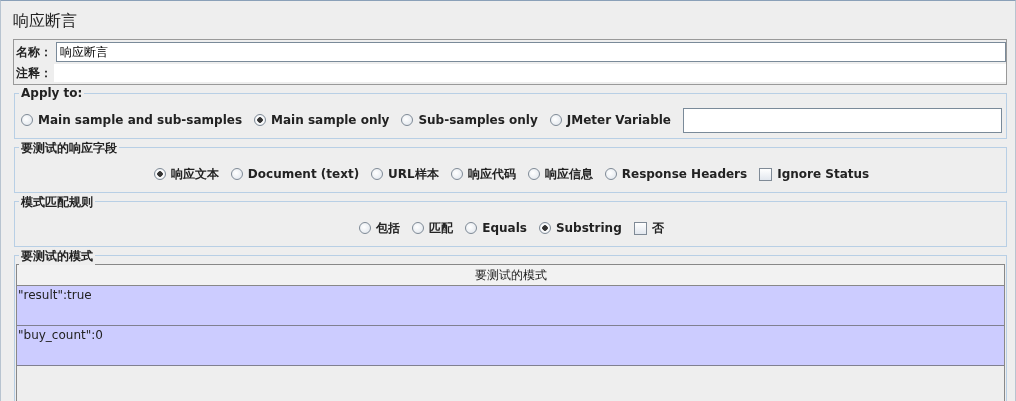  I want to click on radio-option: 响应代码, so click(483, 174).